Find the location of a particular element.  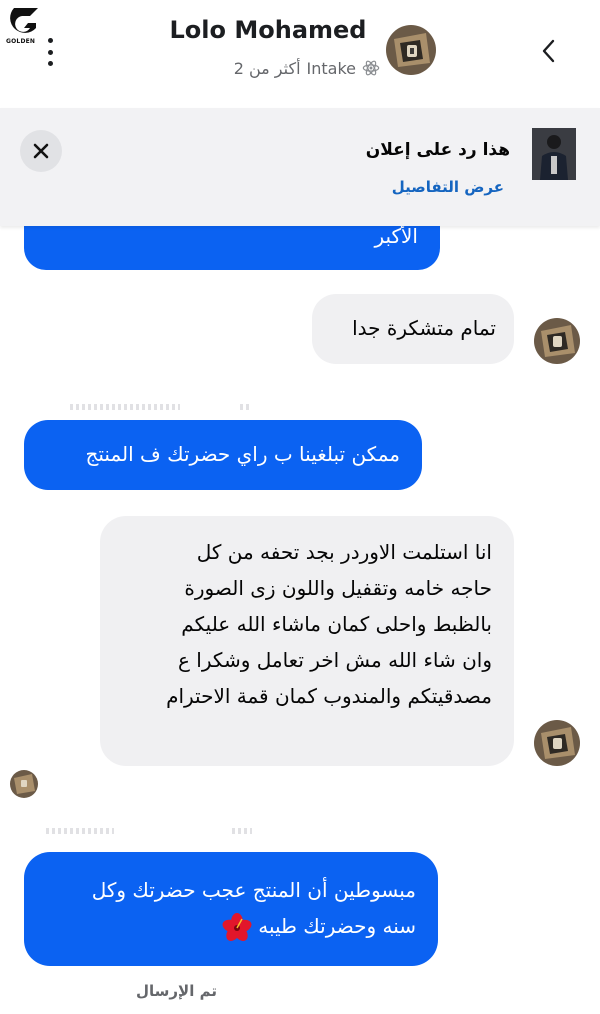

message-line: مصدقيتكم والمندوب كمان قمة الاحترام is located at coordinates (329, 696).